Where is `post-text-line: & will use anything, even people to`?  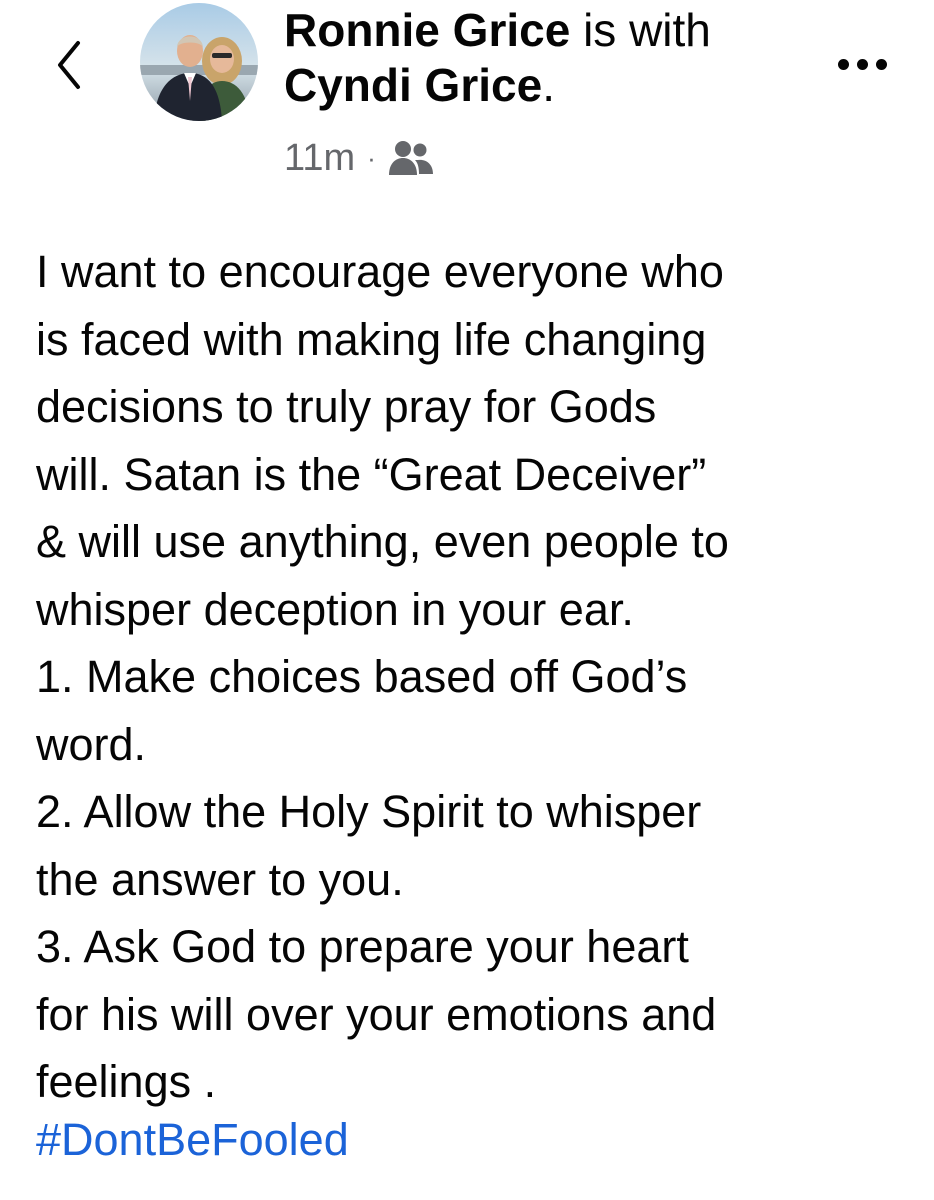 post-text-line: & will use anything, even people to is located at coordinates (382, 541).